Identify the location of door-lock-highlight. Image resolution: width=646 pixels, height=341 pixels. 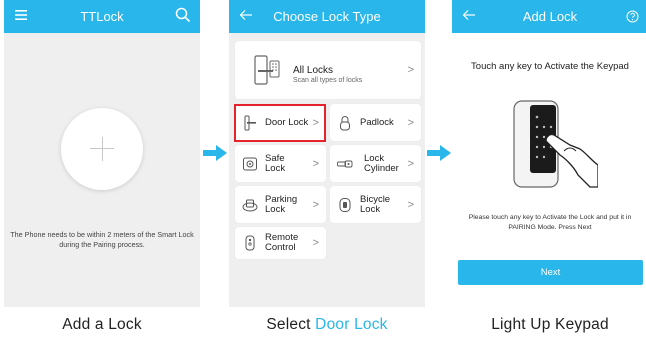
(280, 123).